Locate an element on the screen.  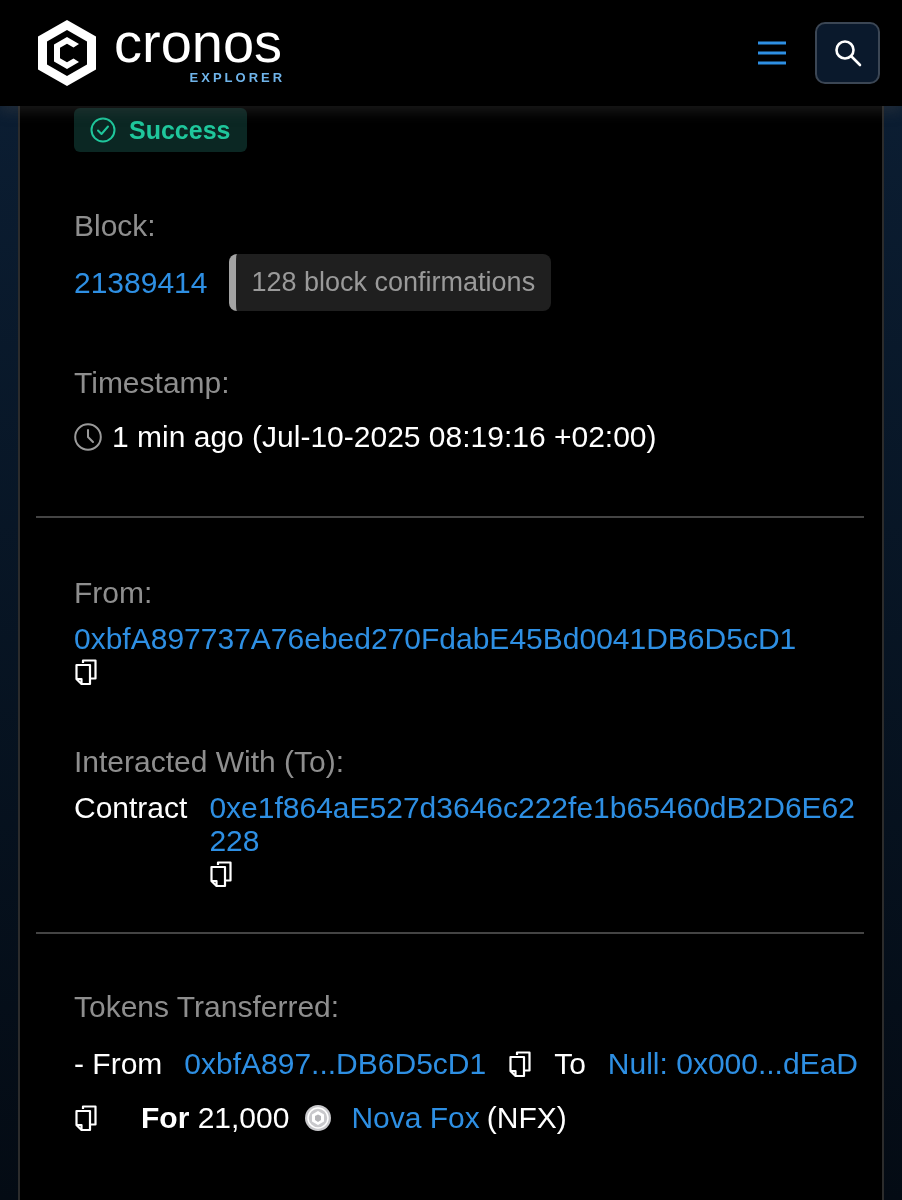
tokens-transferred-label: Tokens Transferred: is located at coordinates (207, 1006).